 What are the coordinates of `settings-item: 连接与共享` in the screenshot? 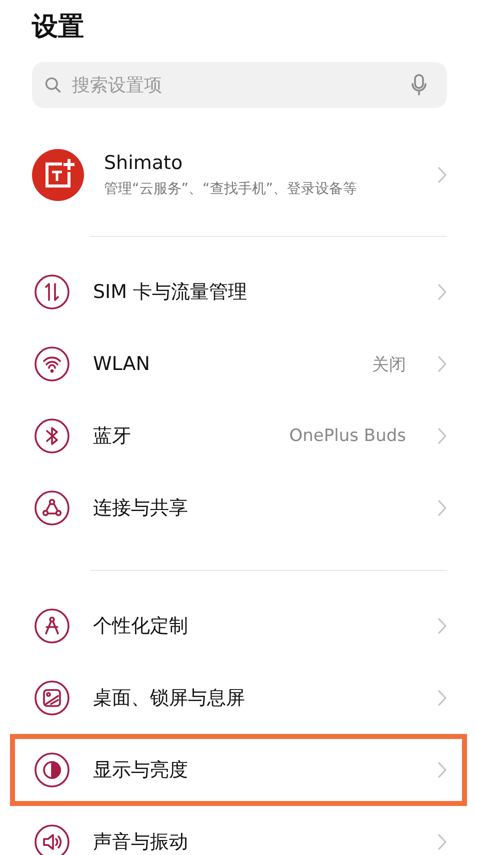 It's located at (238, 508).